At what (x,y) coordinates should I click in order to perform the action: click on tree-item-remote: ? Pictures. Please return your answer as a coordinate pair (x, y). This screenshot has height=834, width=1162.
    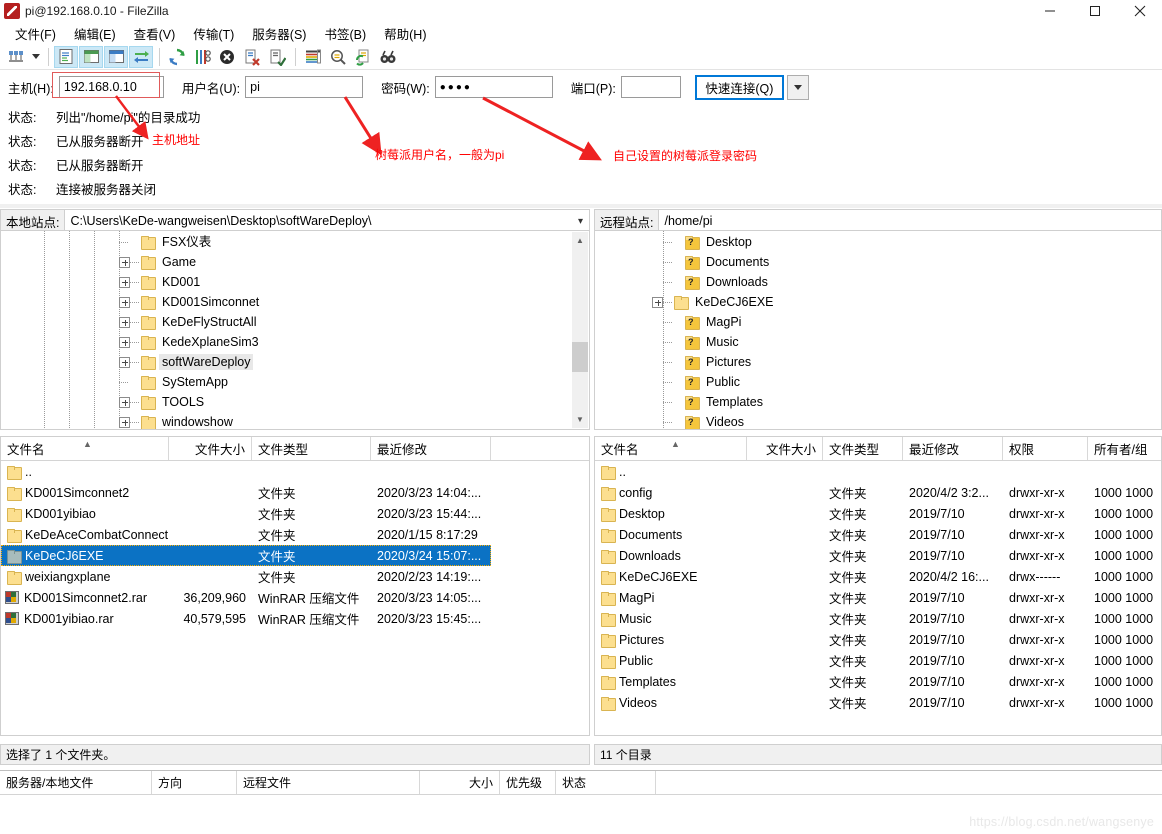
    Looking at the image, I should click on (875, 362).